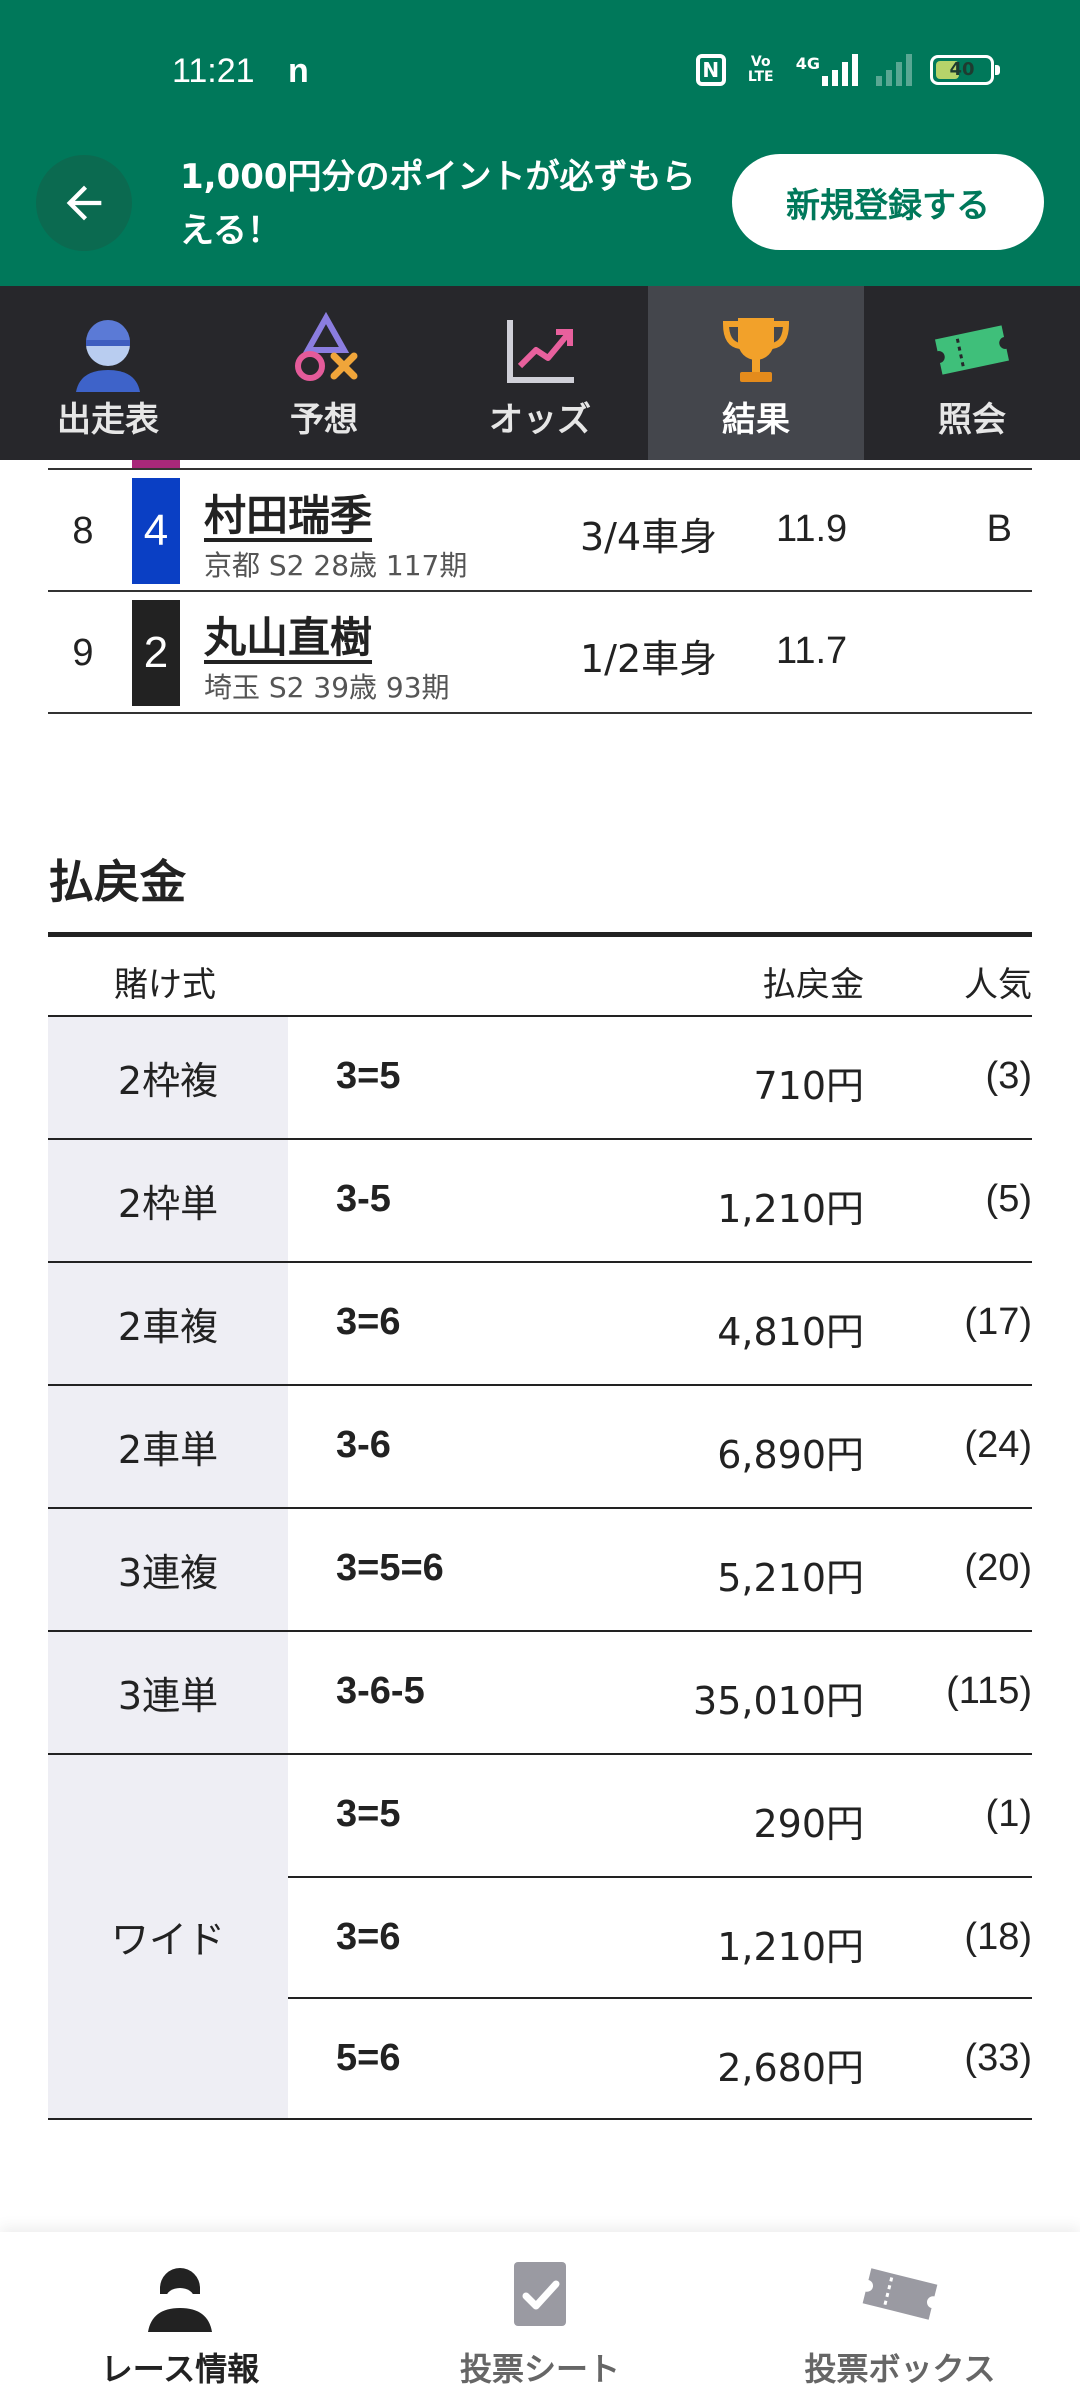 The height and width of the screenshot is (2400, 1080). I want to click on payout-group: 2枠複 3=5 710円 (3), so click(540, 1078).